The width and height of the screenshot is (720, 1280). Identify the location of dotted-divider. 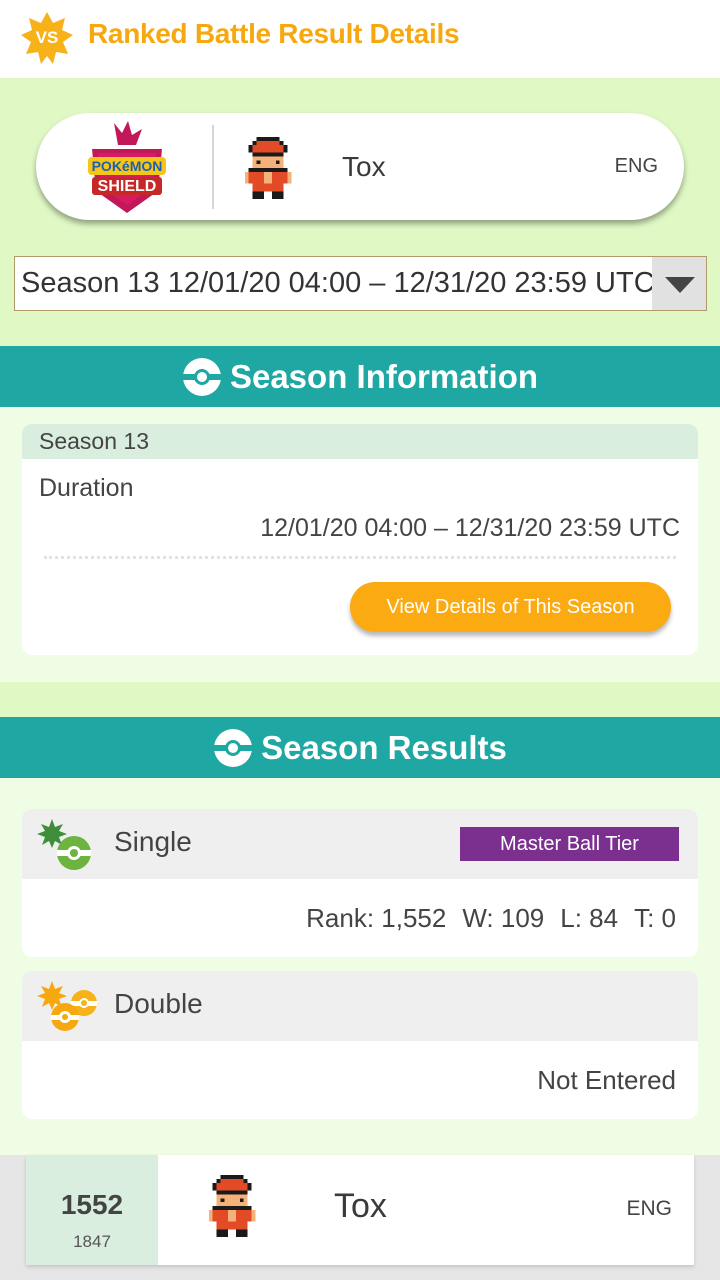
(360, 557).